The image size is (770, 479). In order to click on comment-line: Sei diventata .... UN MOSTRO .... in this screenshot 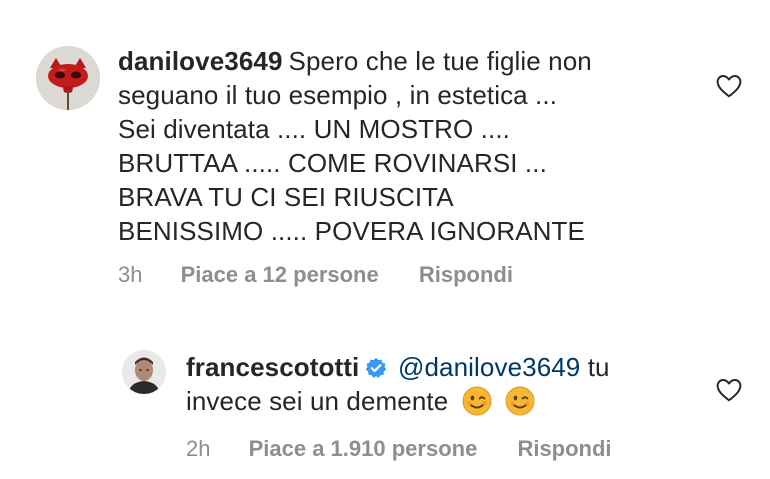, I will do `click(314, 129)`.